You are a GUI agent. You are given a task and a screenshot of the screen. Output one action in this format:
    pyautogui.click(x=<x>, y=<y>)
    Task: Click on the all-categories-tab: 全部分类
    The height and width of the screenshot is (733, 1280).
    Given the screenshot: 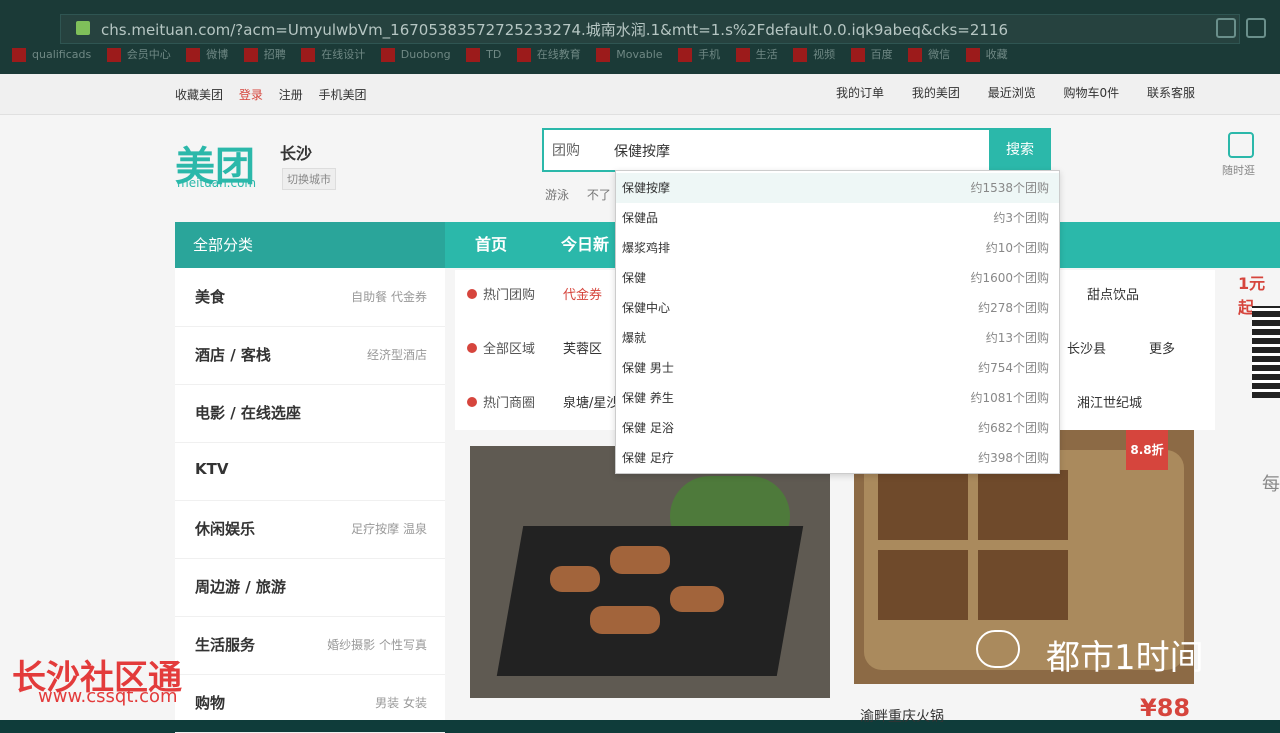 What is the action you would take?
    pyautogui.click(x=310, y=245)
    